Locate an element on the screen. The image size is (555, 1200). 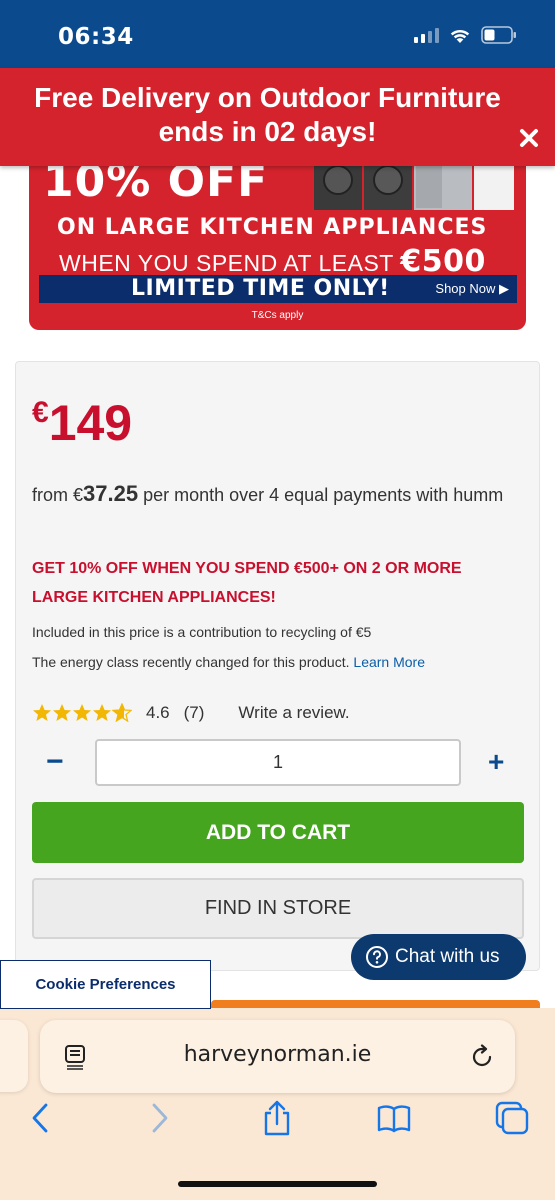
learn-more-link: Learn More is located at coordinates (389, 662).